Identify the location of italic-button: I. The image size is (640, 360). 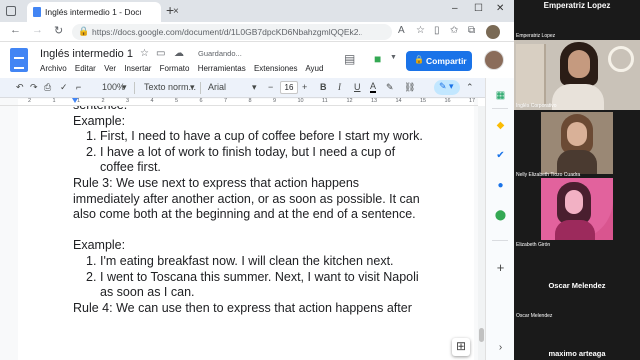
(339, 87).